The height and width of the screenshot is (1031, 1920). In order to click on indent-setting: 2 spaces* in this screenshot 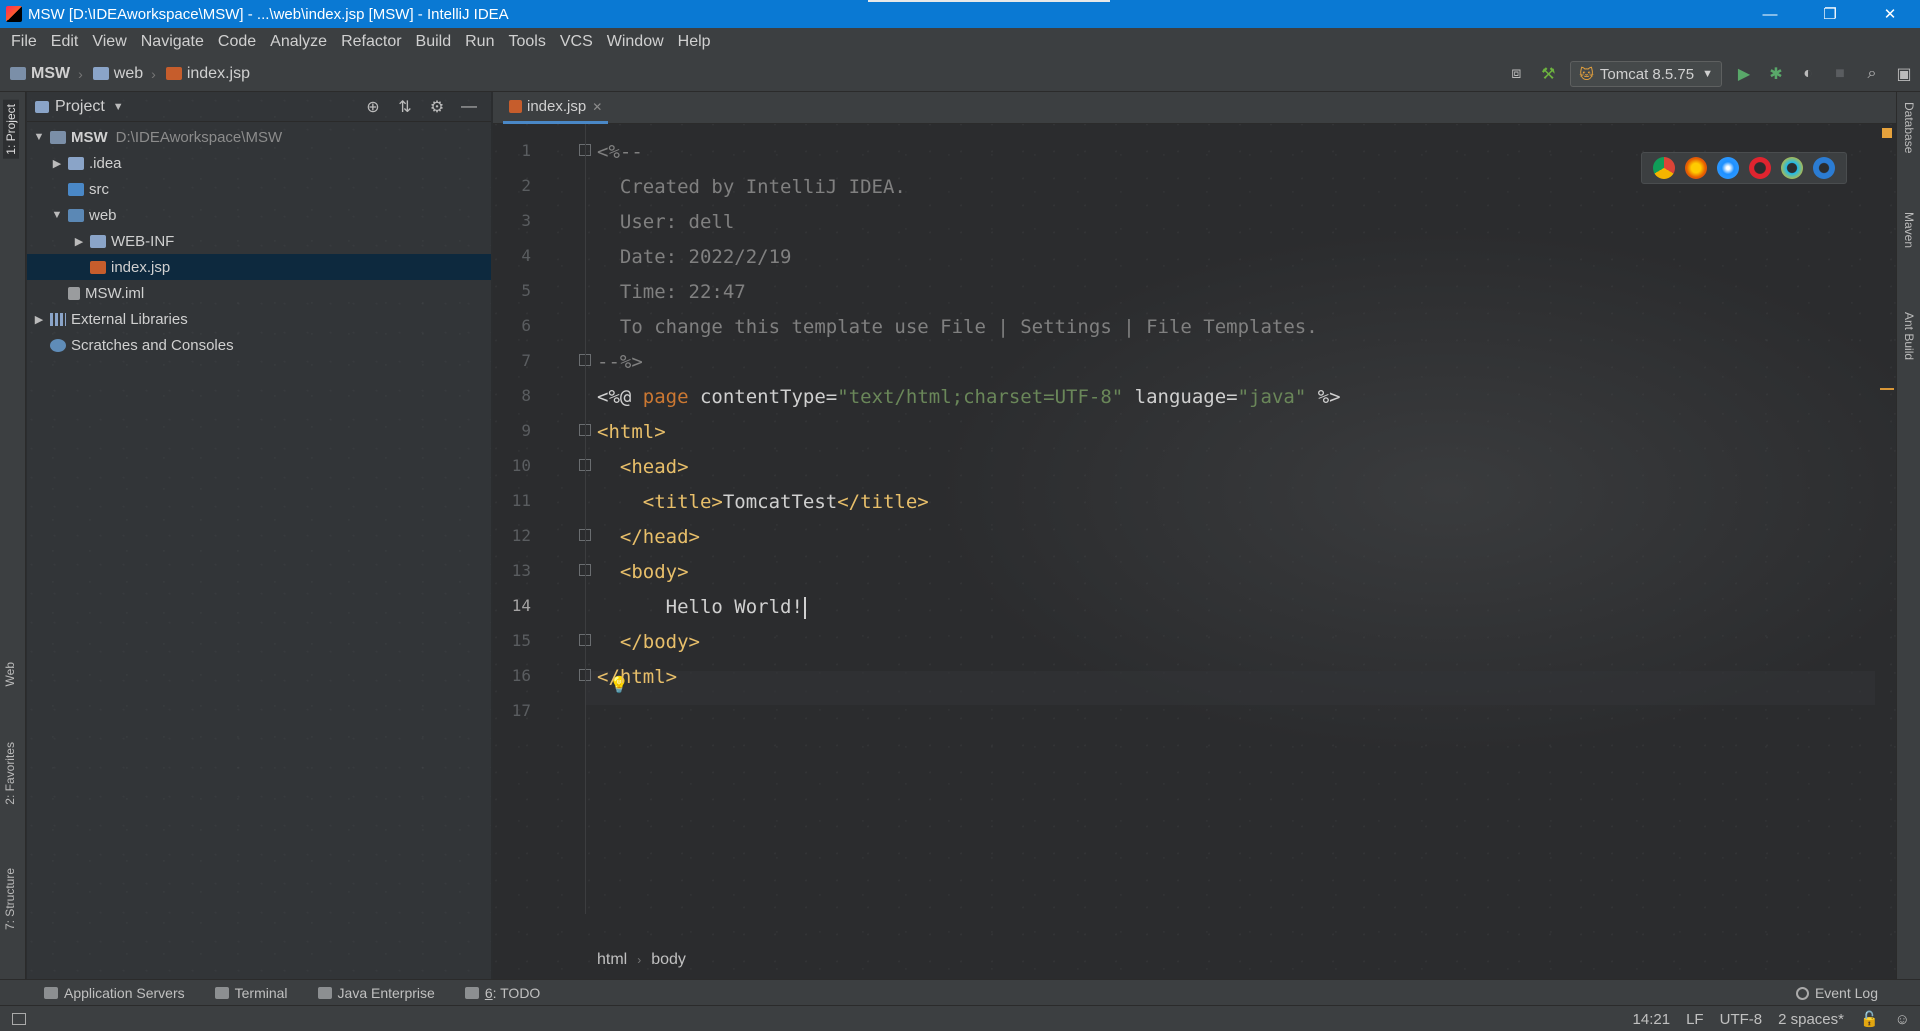, I will do `click(1811, 1019)`.